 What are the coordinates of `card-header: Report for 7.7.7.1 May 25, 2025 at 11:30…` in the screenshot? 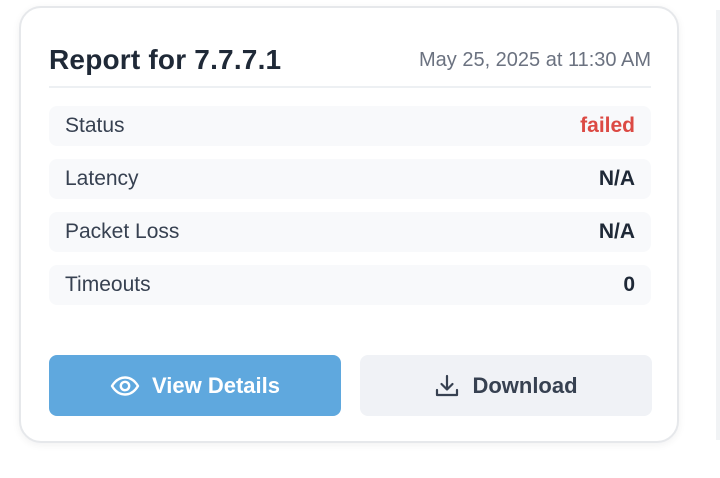 It's located at (350, 60).